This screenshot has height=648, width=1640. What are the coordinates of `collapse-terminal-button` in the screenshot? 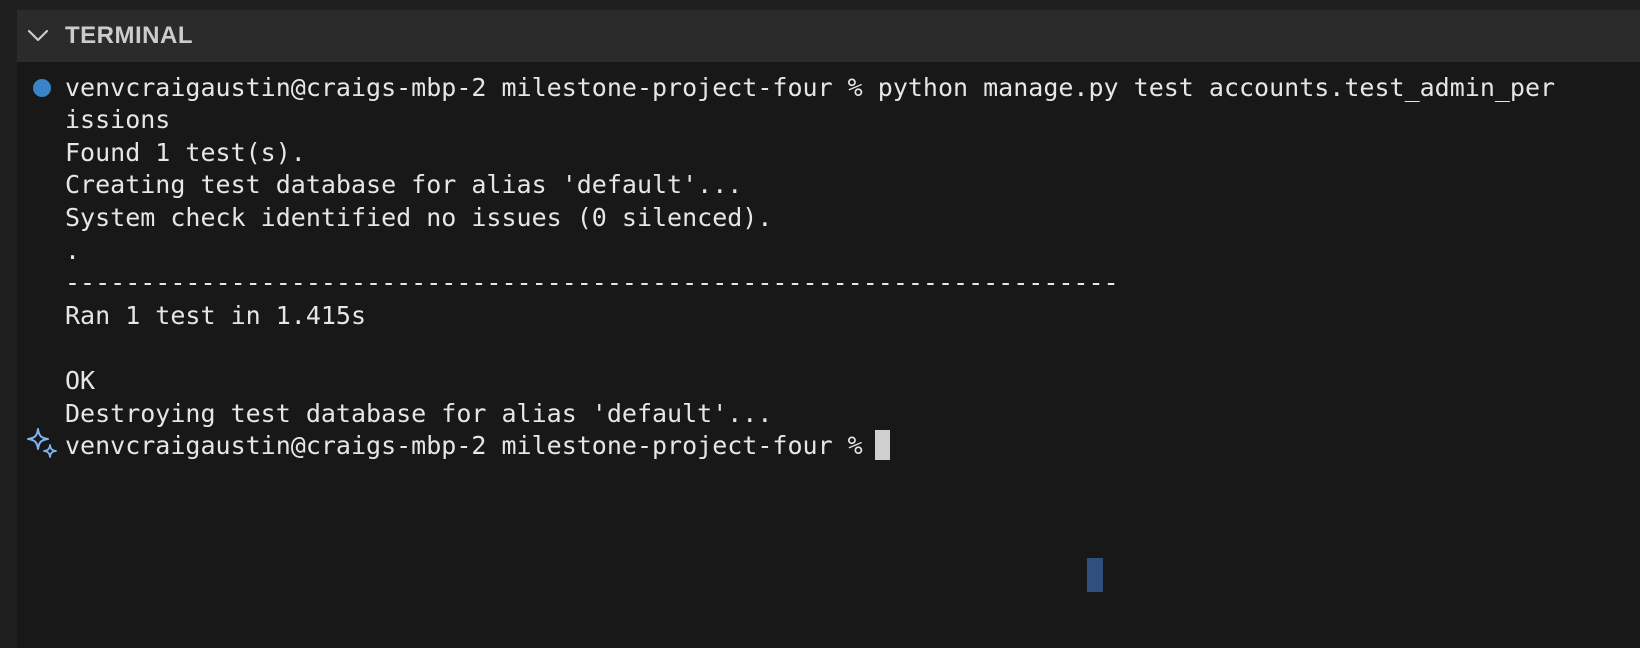 It's located at (38, 36).